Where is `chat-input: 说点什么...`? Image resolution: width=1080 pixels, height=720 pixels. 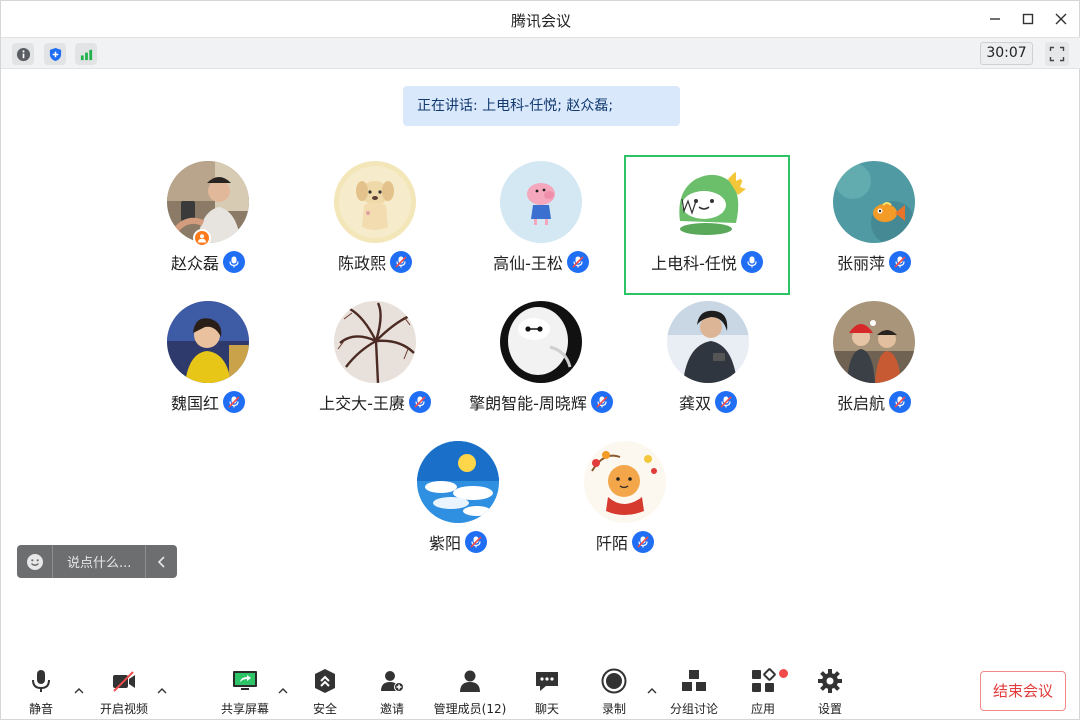
chat-input: 说点什么... is located at coordinates (99, 561).